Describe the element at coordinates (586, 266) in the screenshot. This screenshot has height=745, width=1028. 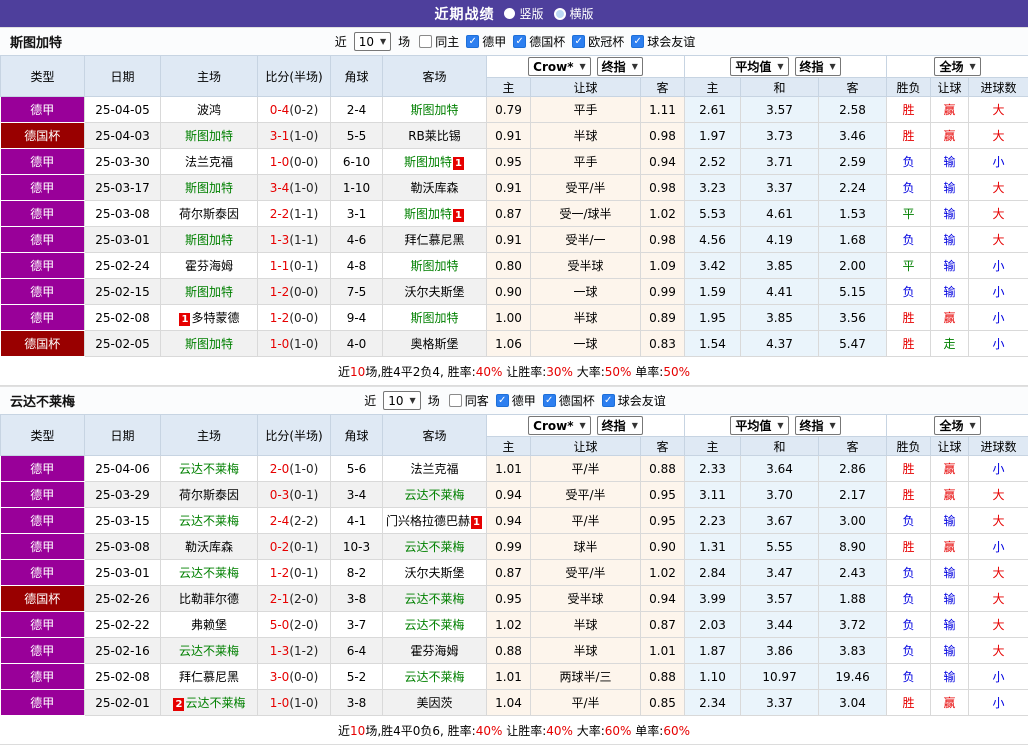
I see `crow-odds-cell: 受半球` at that location.